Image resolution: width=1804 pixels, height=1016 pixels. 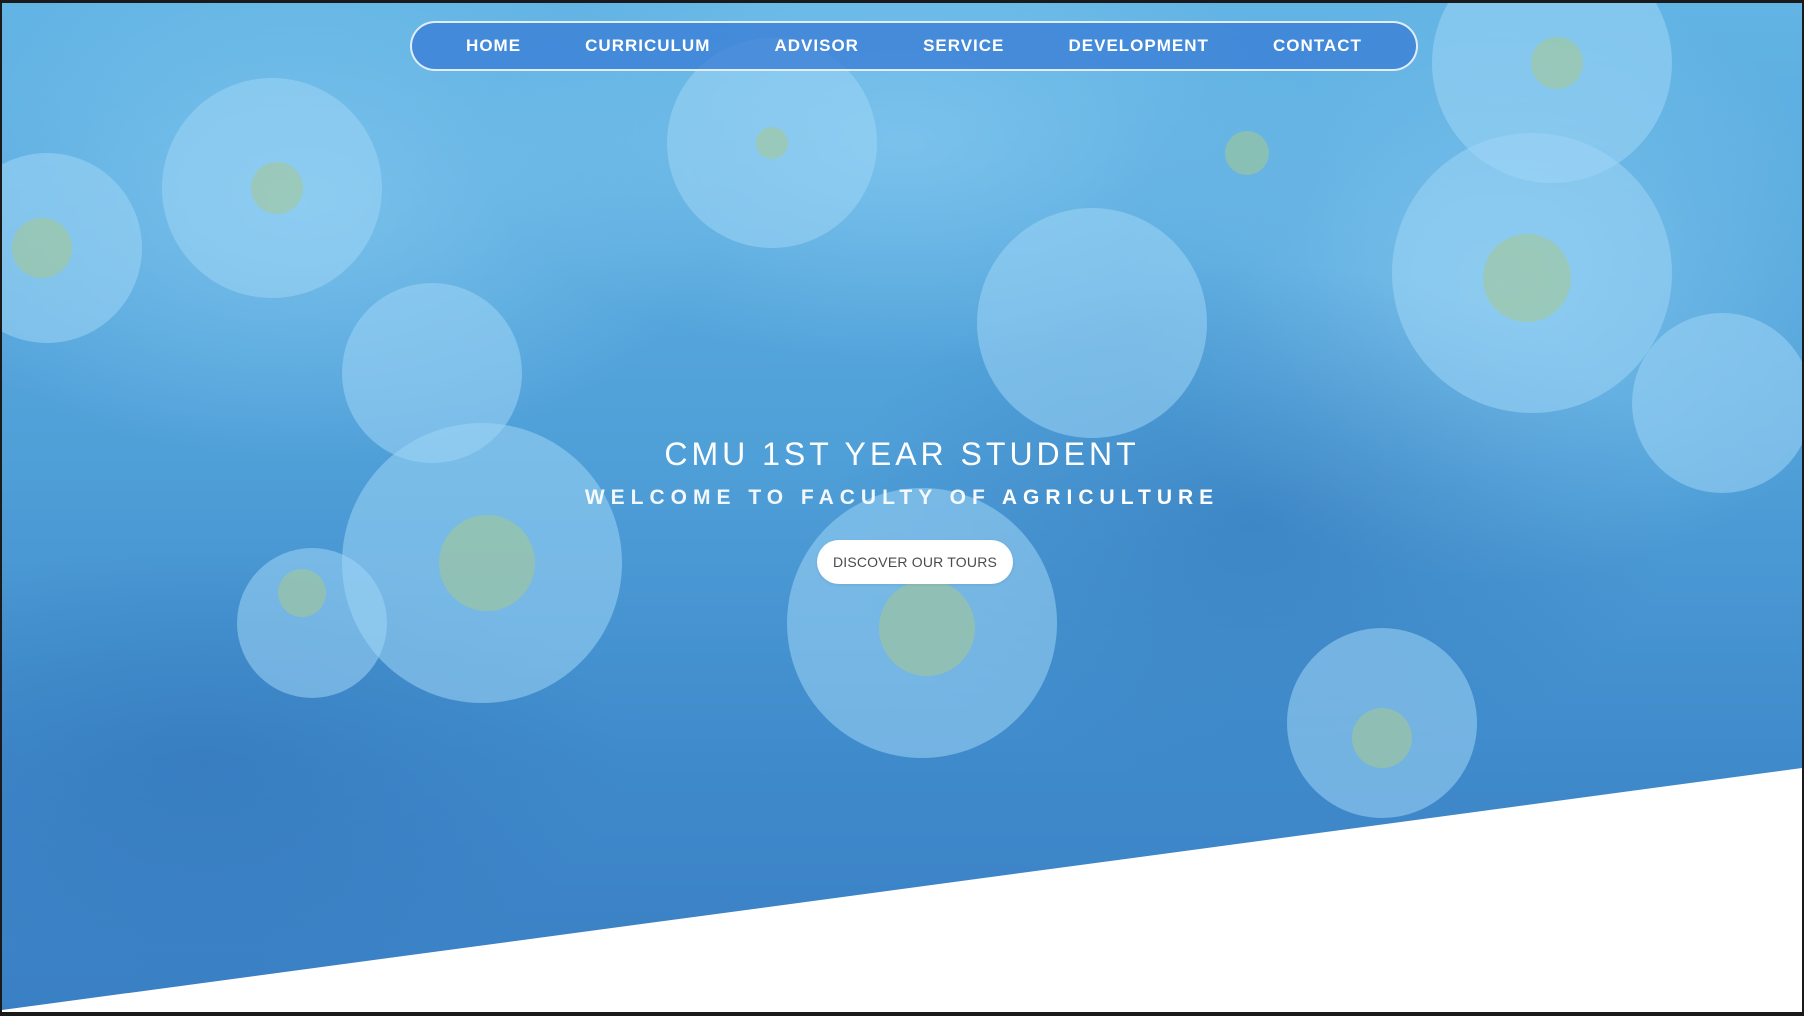 What do you see at coordinates (793, 497) in the screenshot?
I see `hero-subtitle-lead: WELCOME TO FACULTY OF` at bounding box center [793, 497].